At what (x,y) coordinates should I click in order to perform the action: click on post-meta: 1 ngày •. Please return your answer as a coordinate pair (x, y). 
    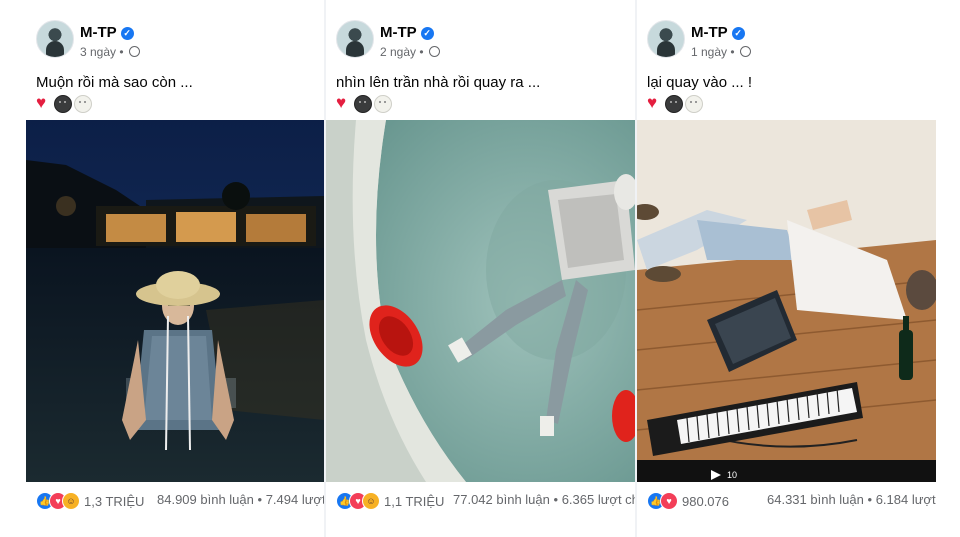
    Looking at the image, I should click on (721, 52).